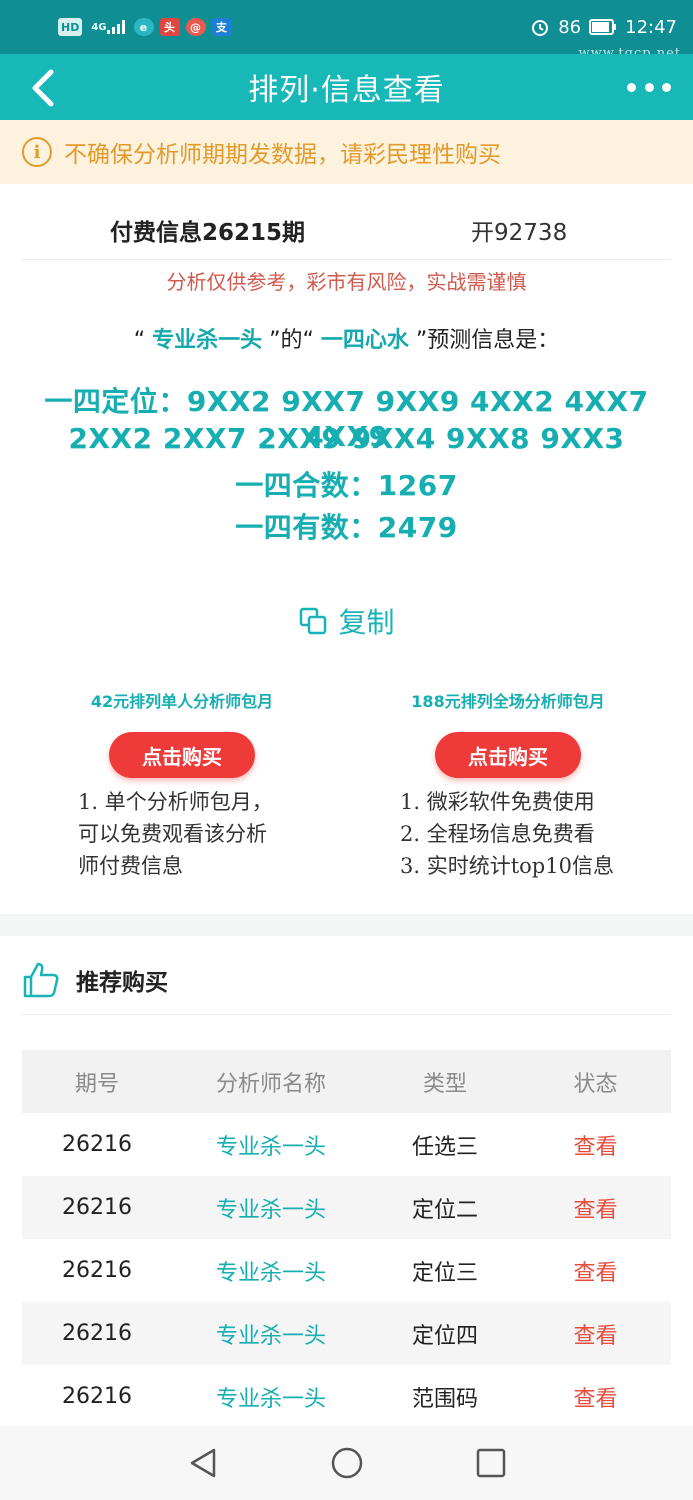 Image resolution: width=693 pixels, height=1500 pixels. I want to click on table-row: 26216 专业杀一头 定位三 查看, so click(346, 1270).